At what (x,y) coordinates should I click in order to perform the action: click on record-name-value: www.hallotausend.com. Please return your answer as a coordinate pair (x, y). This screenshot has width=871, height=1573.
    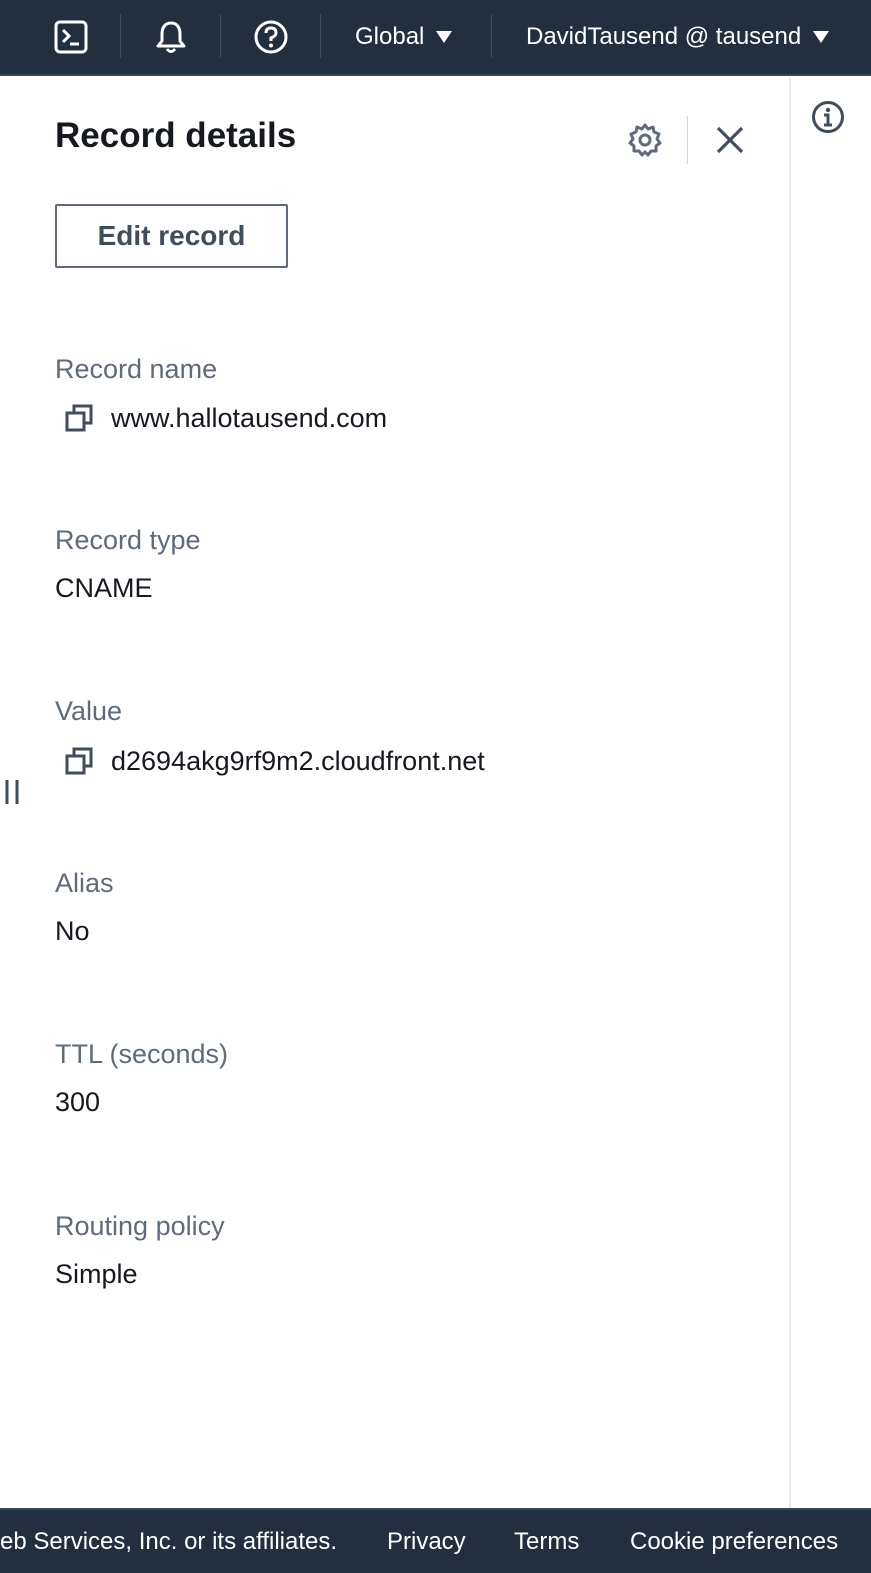
    Looking at the image, I should click on (249, 417).